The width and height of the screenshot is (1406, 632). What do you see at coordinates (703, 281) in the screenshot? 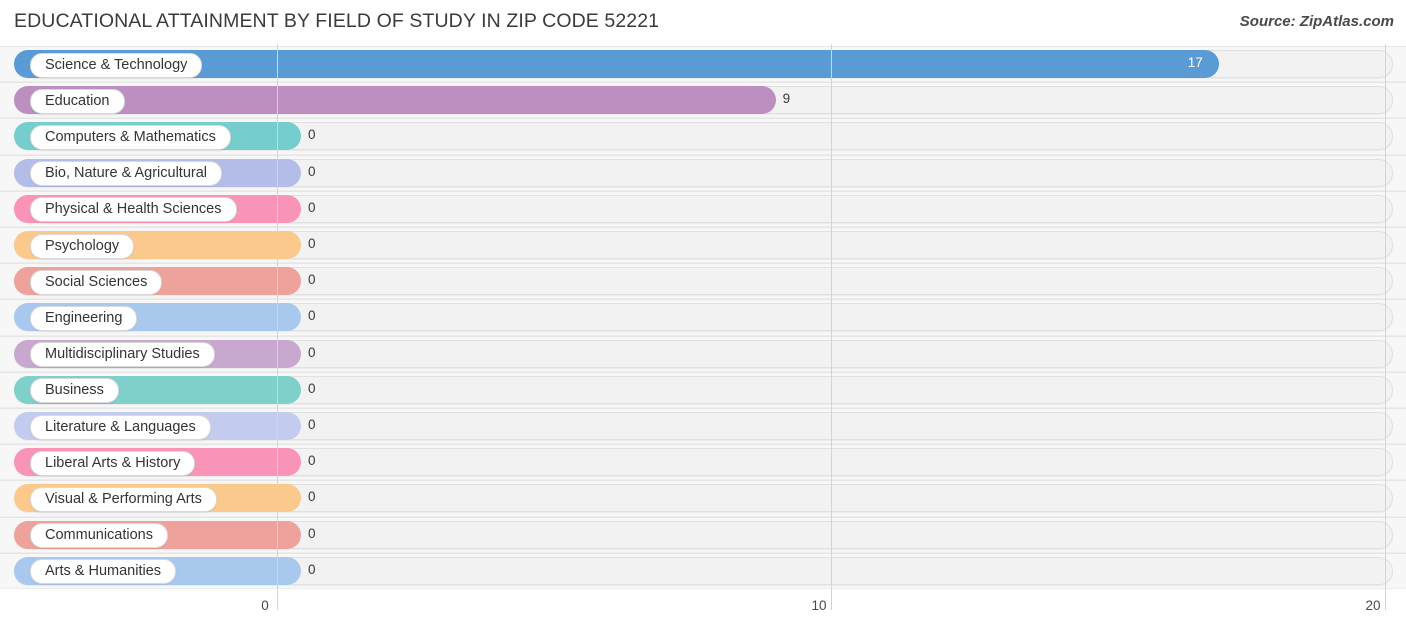
I see `bar-row: Social Sciences 0` at bounding box center [703, 281].